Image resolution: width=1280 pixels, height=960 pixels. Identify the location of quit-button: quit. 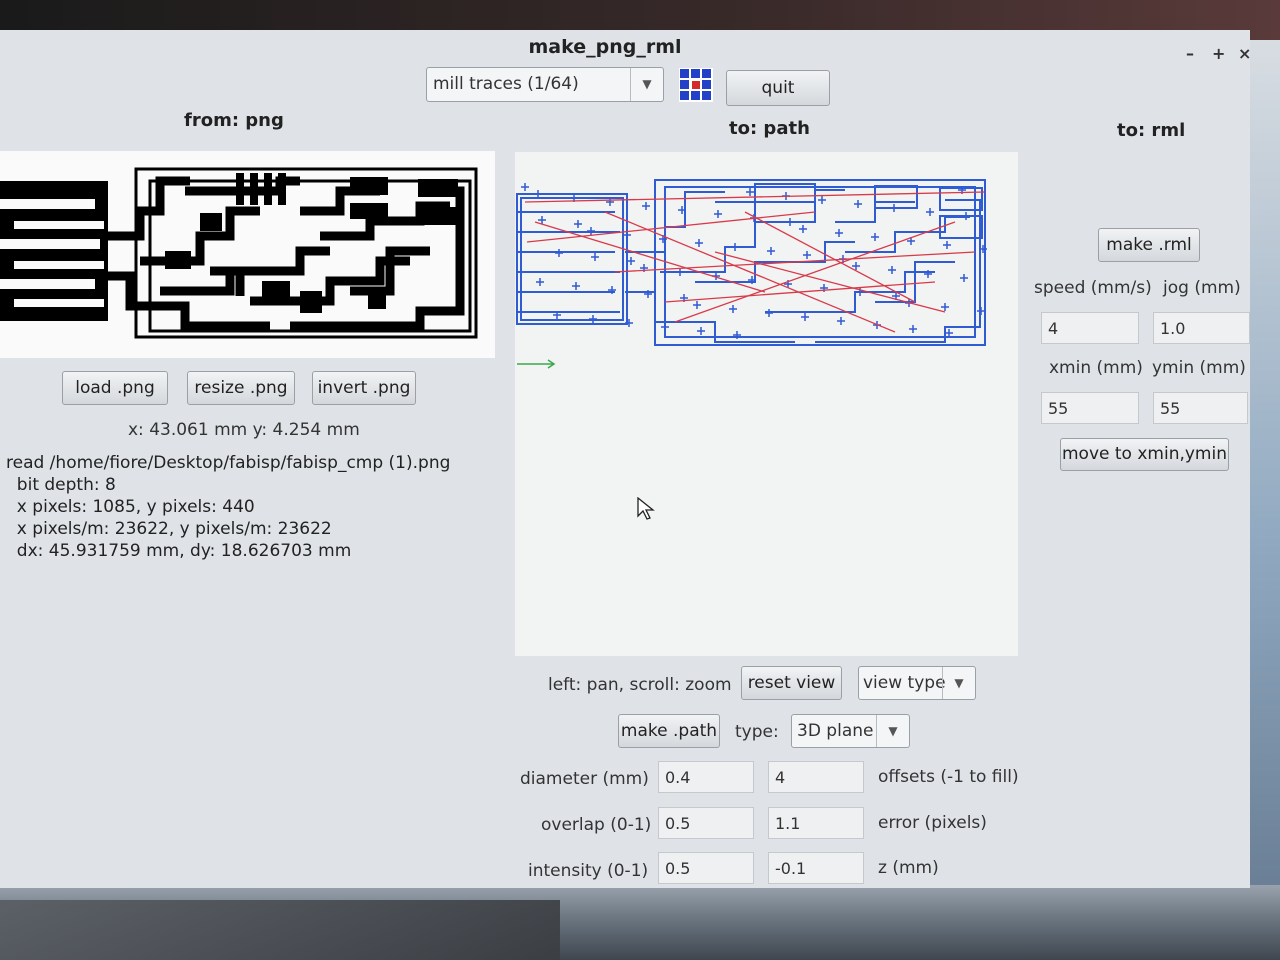
(778, 88).